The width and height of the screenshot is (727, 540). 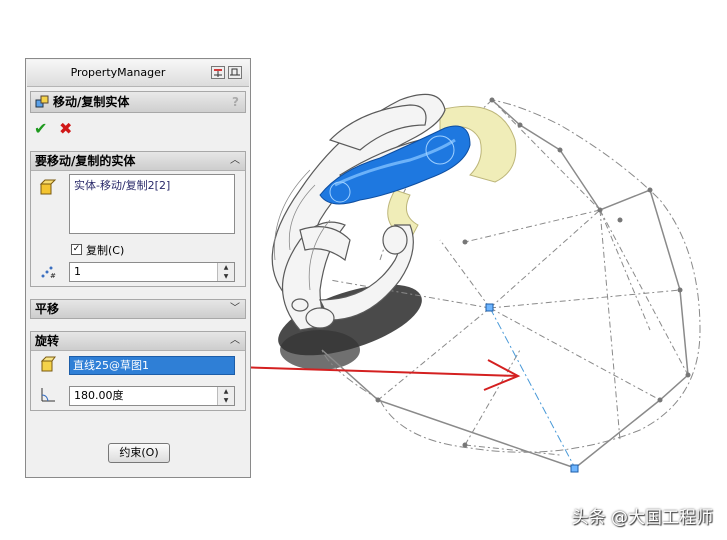 I want to click on origin-point-marker, so click(x=489, y=307).